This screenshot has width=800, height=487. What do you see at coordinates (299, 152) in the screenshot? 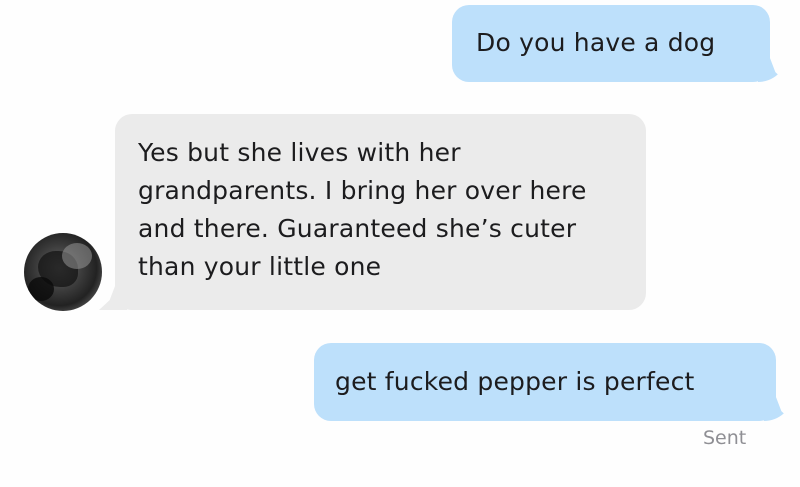
I see `message-text-line: Yes but she lives with her` at bounding box center [299, 152].